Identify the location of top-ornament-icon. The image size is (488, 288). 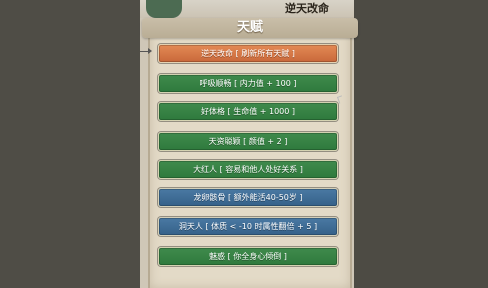
(164, 9).